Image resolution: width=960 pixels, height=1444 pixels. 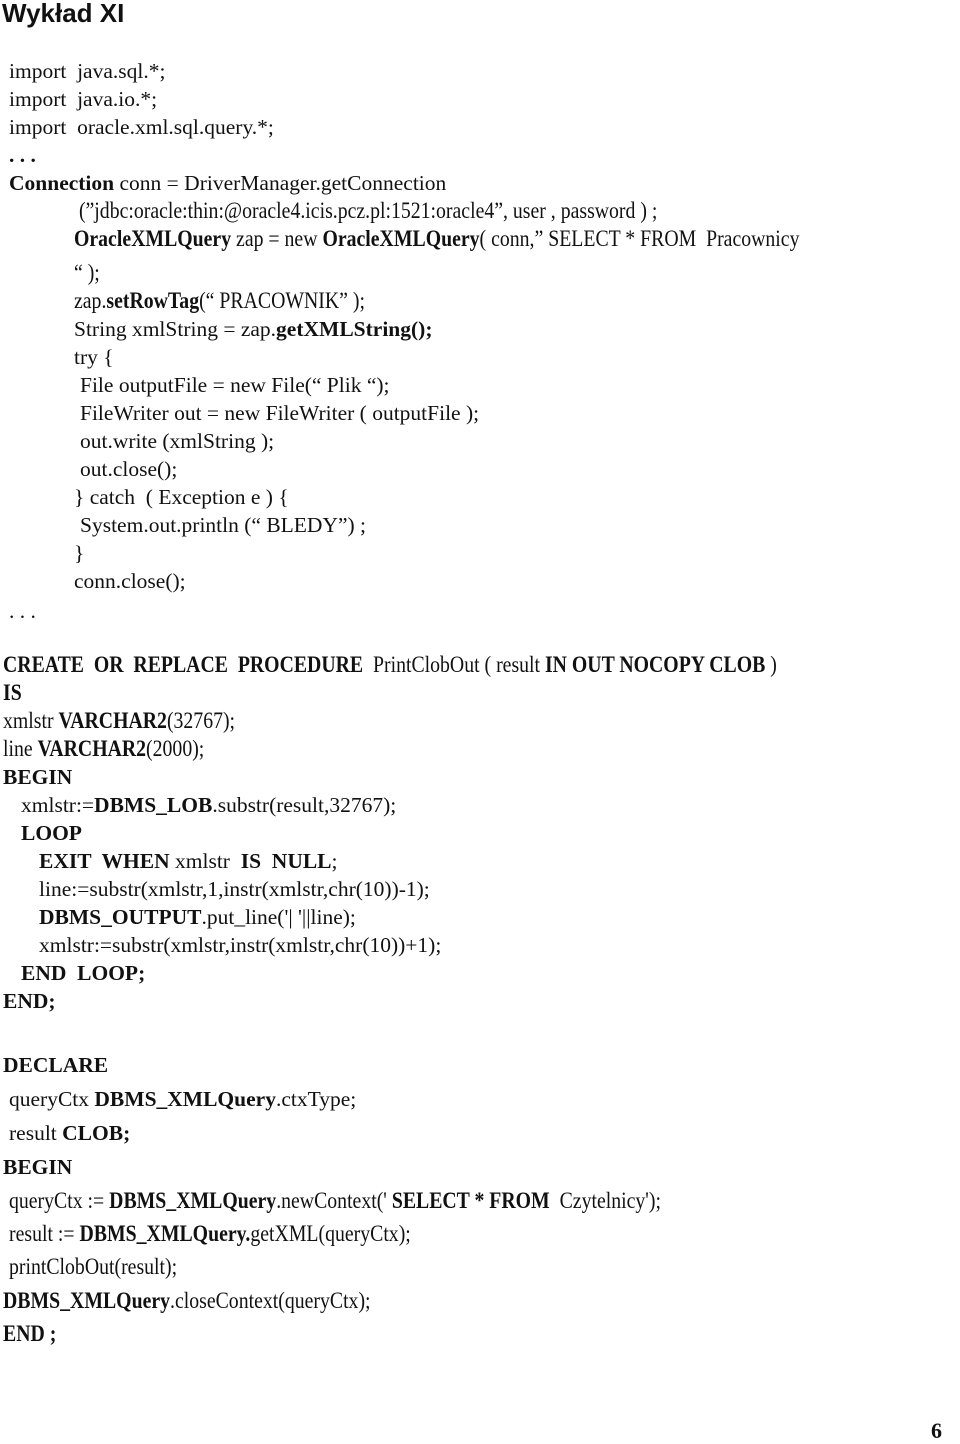 I want to click on code-text: .newContext(', so click(x=334, y=1200).